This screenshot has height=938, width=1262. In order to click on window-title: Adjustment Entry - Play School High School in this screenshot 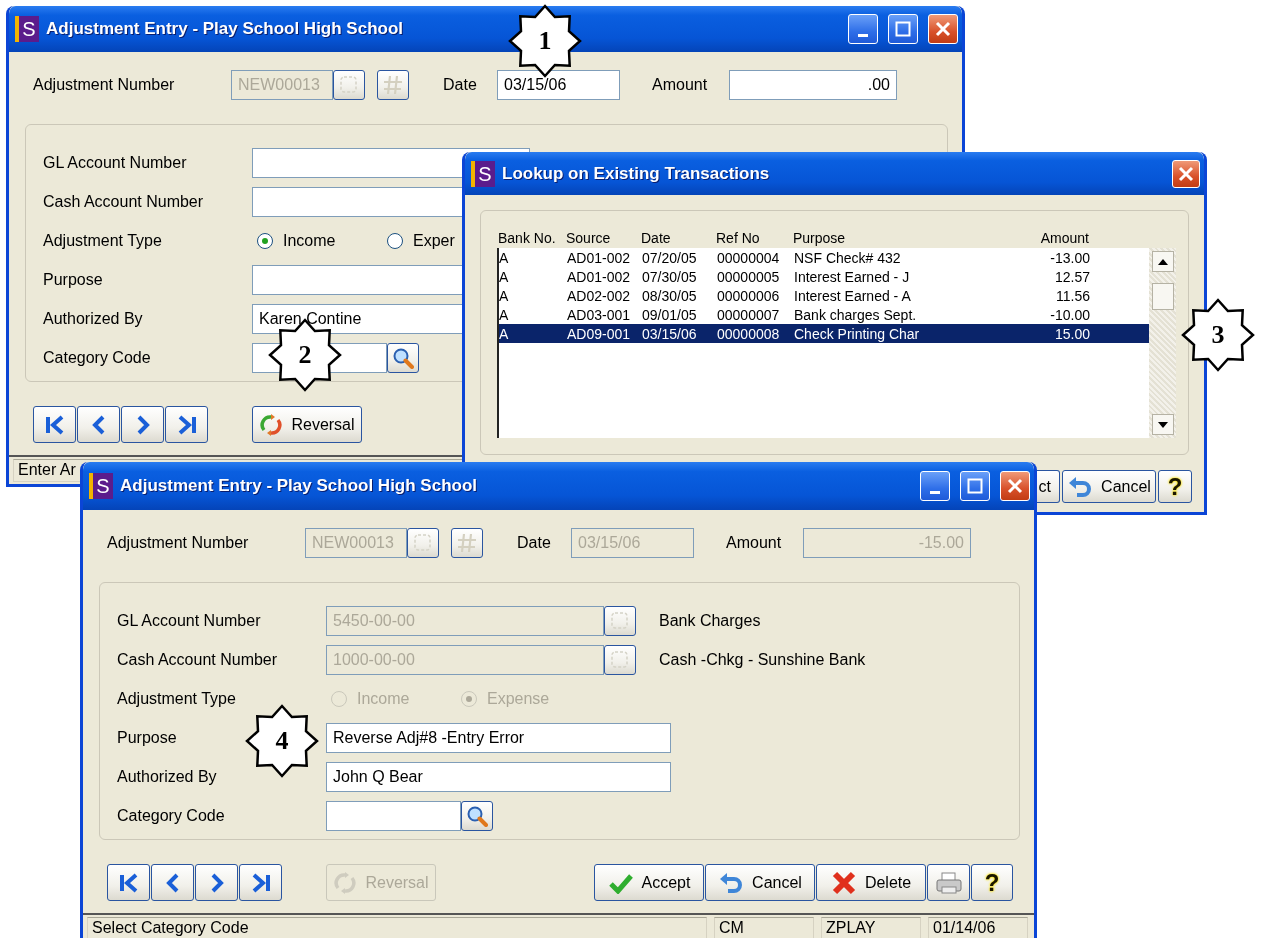, I will do `click(225, 29)`.